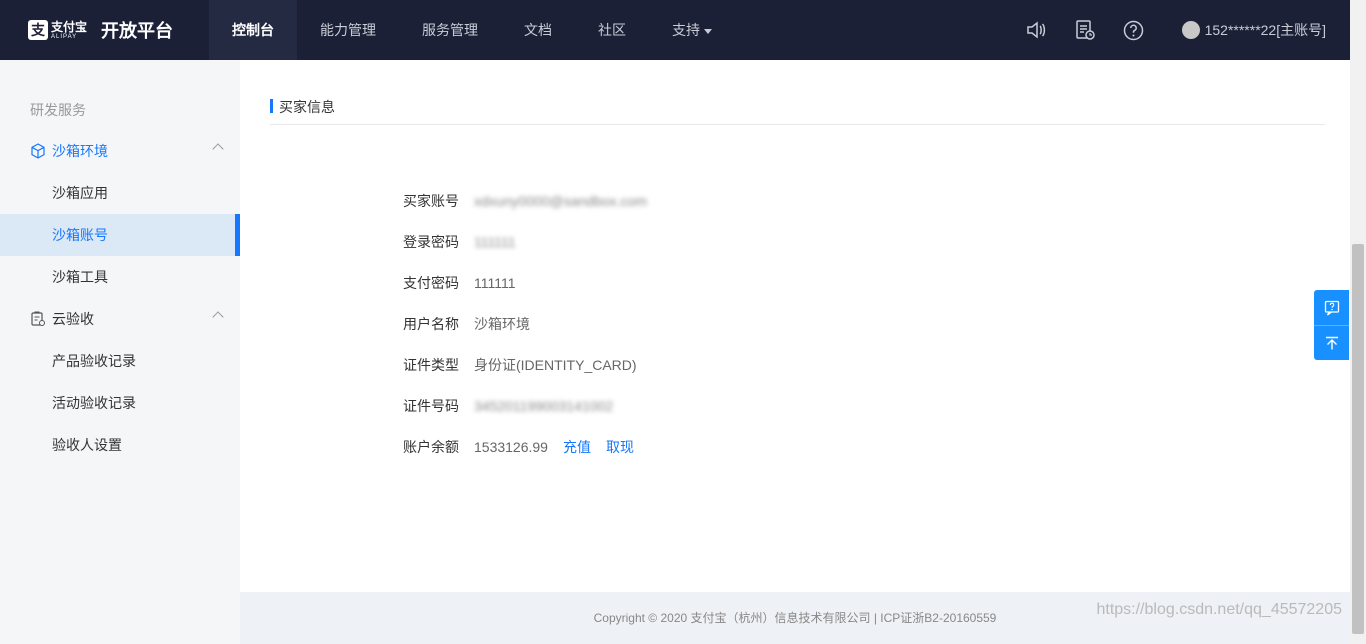 The image size is (1366, 644). What do you see at coordinates (1265, 30) in the screenshot?
I see `user-account: 152******22[主账号]` at bounding box center [1265, 30].